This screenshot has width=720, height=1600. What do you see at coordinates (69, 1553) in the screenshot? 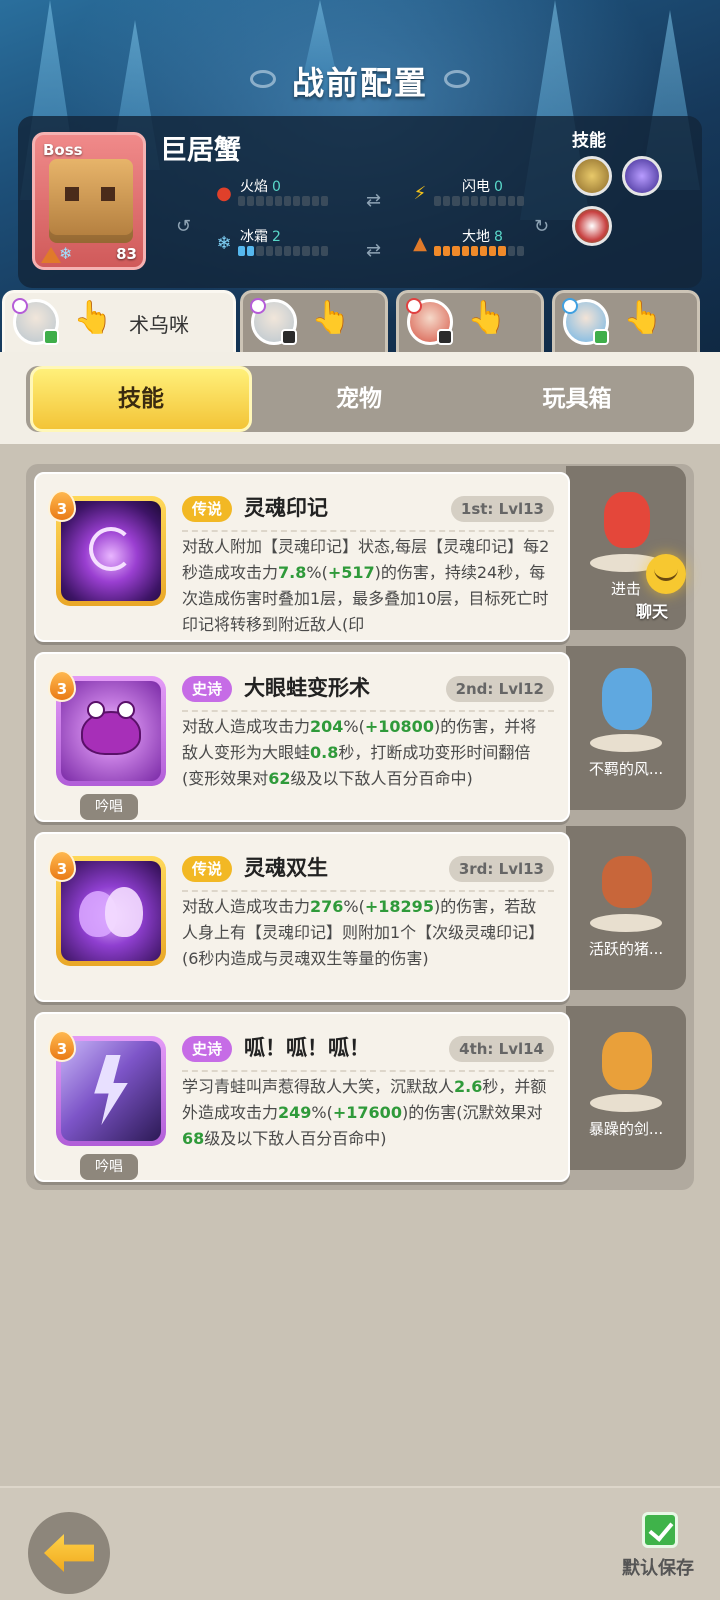
I see `back-button` at bounding box center [69, 1553].